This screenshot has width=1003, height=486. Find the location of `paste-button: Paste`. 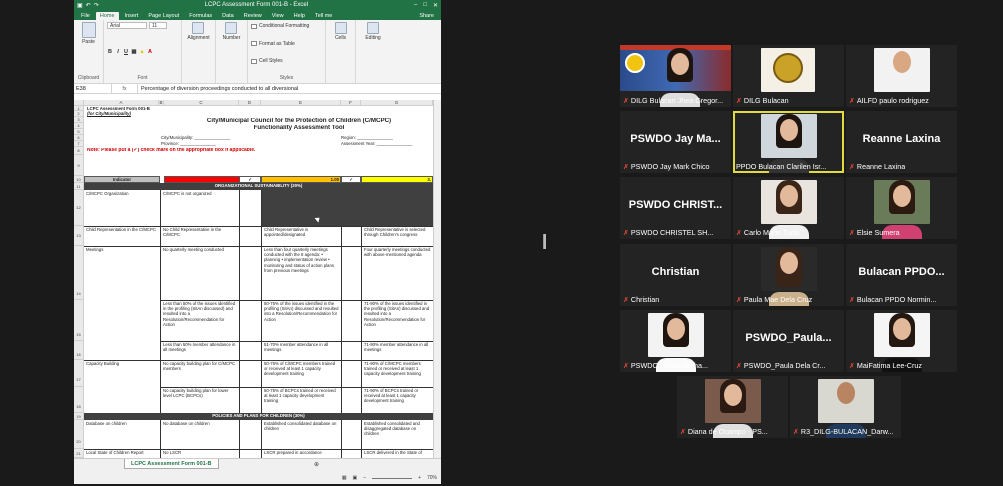

paste-button: Paste is located at coordinates (88, 33).